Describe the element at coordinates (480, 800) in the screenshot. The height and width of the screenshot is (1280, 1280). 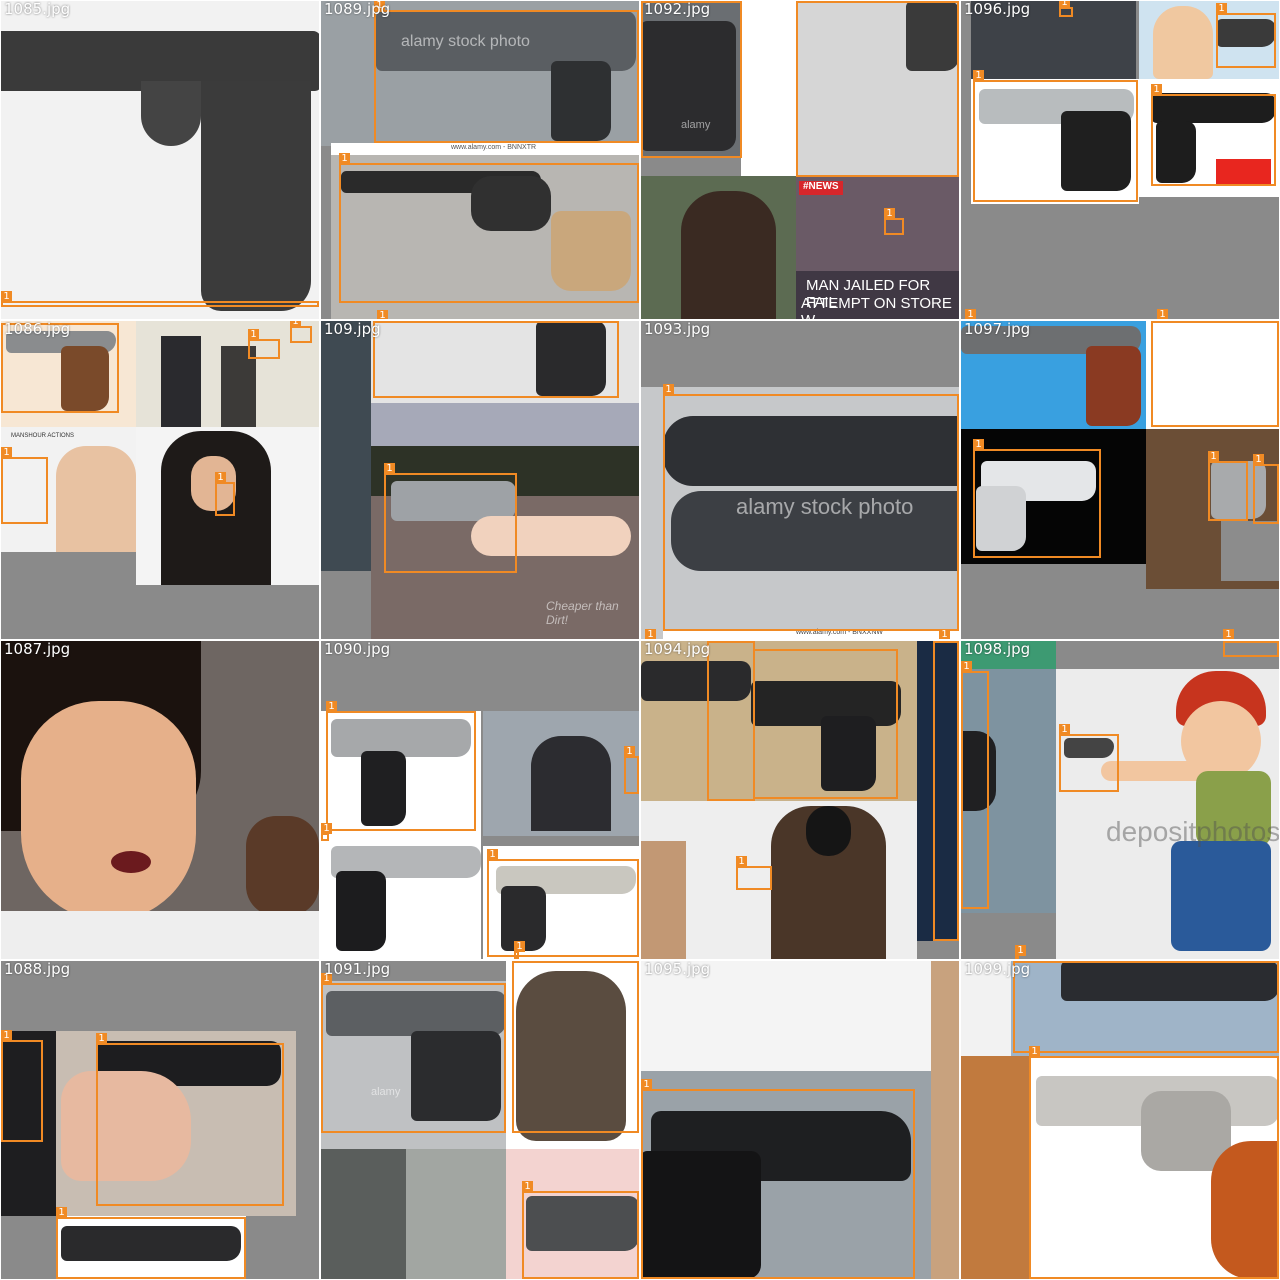
I see `image-tile: 1 1 1 1 1 1090.jpg` at that location.